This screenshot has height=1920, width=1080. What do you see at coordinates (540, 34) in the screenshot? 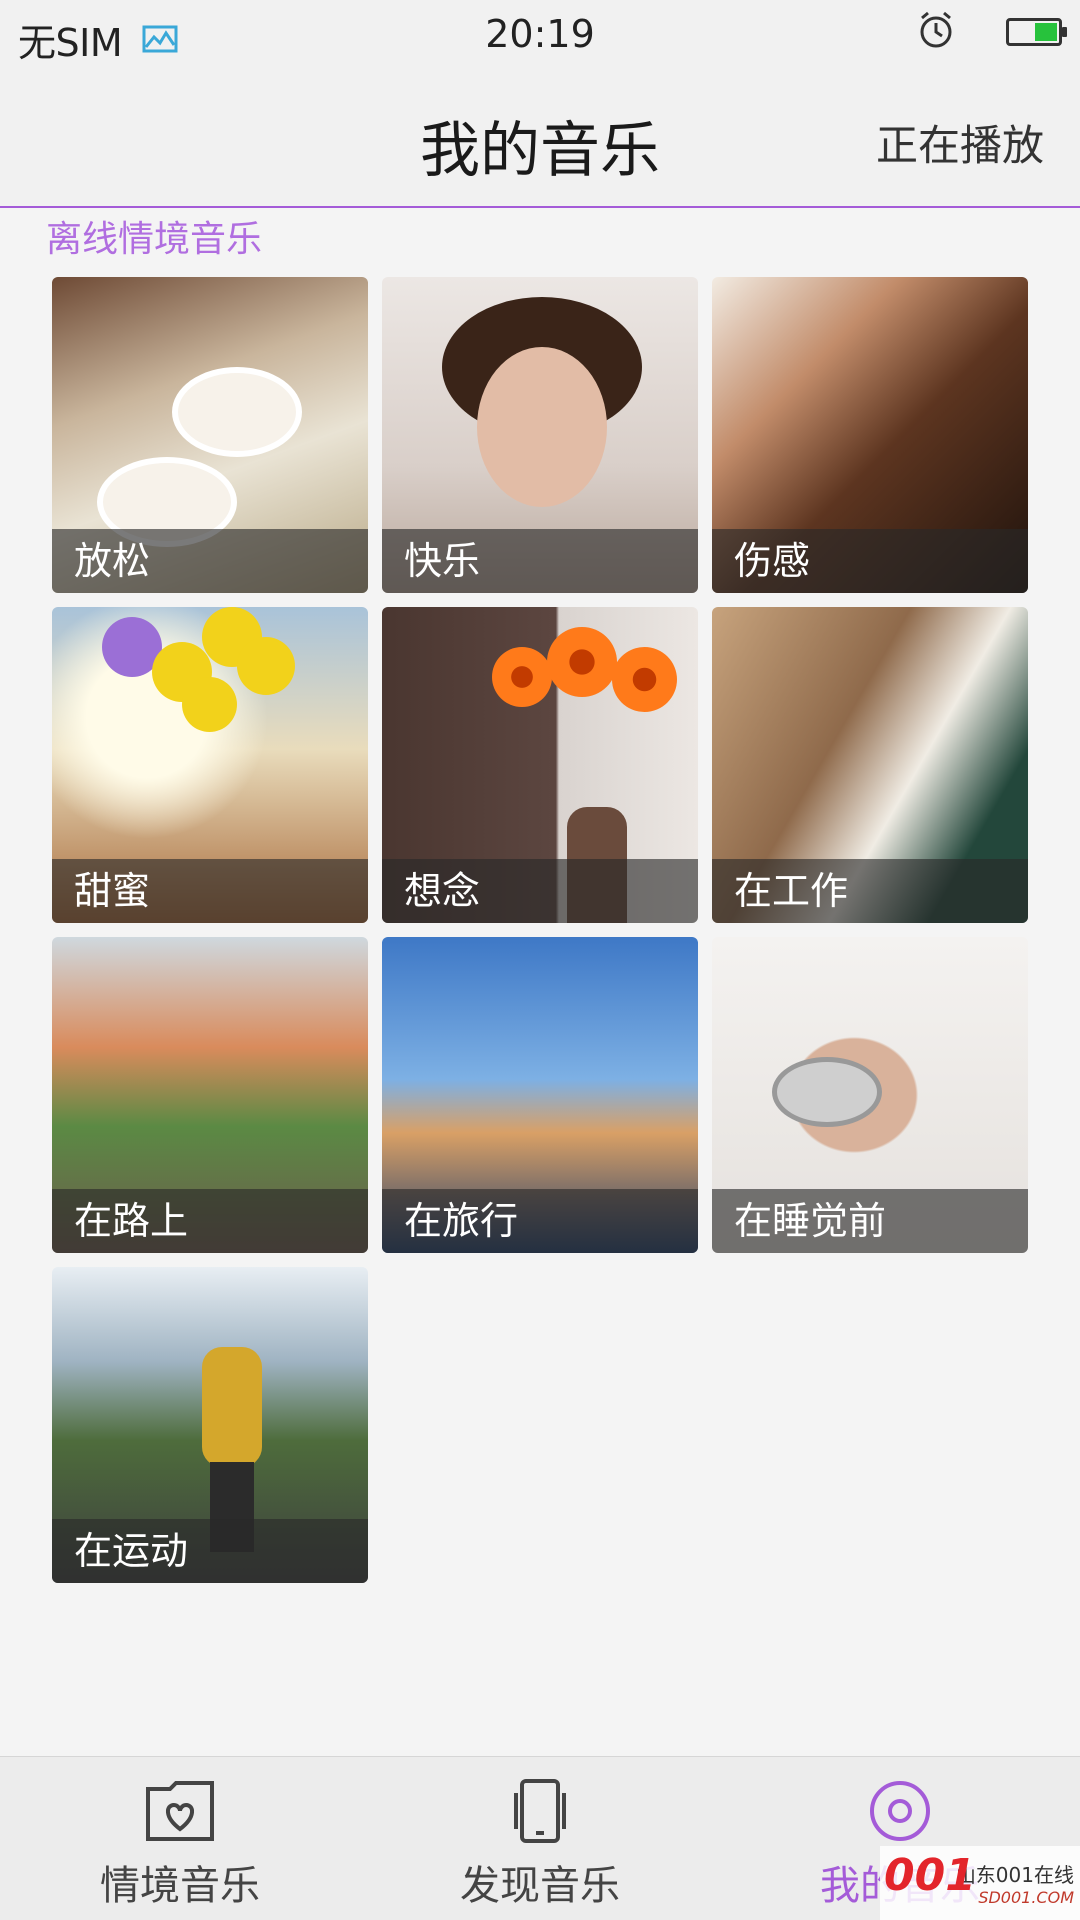
I see `status-bar: 无SIM 20:19` at bounding box center [540, 34].